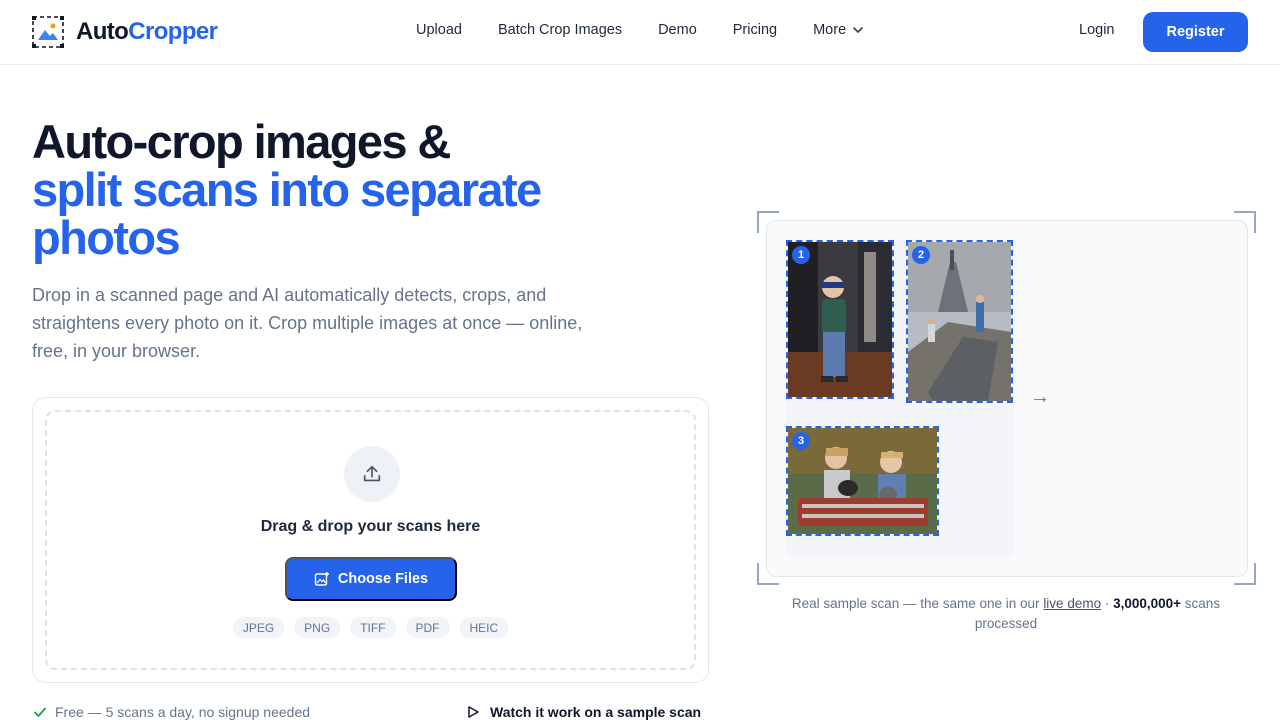  I want to click on format-tag: JPEG, so click(258, 627).